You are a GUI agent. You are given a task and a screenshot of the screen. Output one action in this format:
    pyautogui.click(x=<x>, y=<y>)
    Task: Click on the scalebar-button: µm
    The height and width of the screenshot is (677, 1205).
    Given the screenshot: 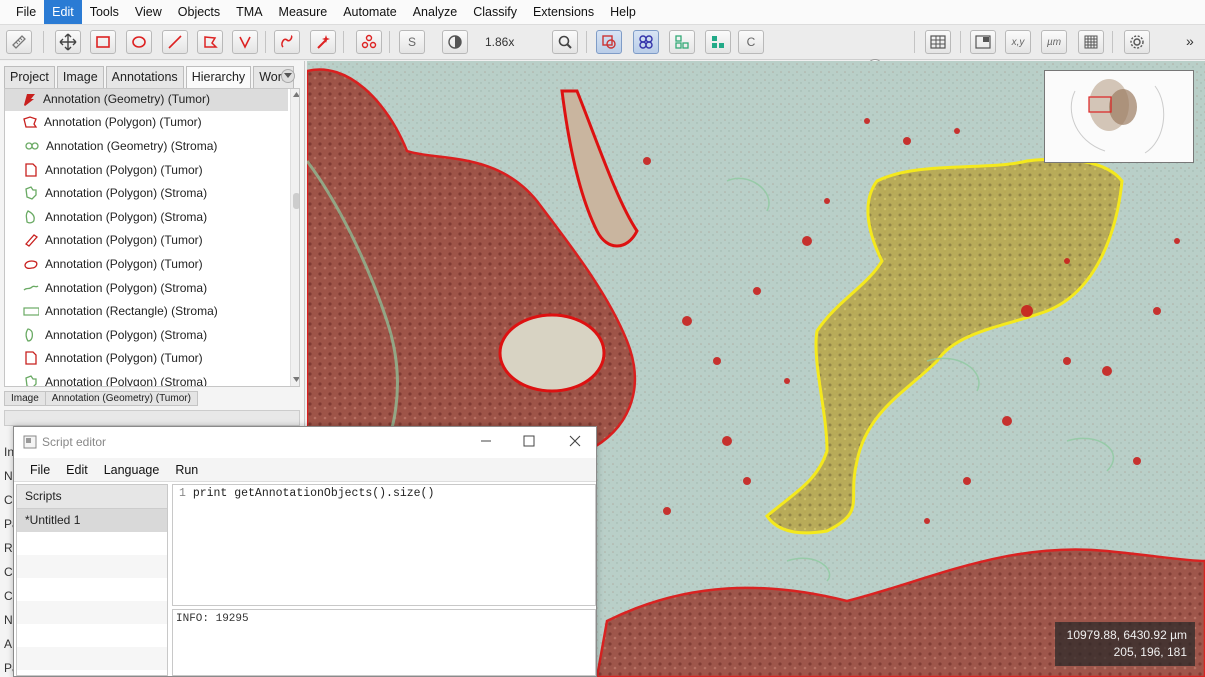 What is the action you would take?
    pyautogui.click(x=1054, y=42)
    